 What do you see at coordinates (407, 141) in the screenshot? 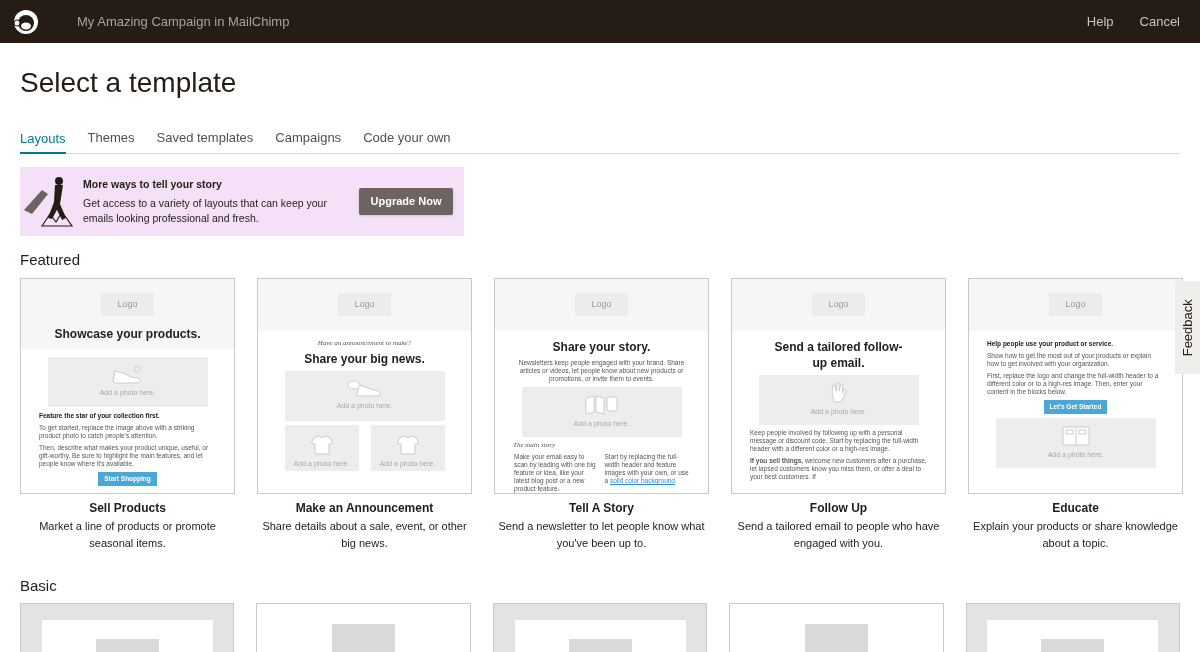
I see `tab: Code your own` at bounding box center [407, 141].